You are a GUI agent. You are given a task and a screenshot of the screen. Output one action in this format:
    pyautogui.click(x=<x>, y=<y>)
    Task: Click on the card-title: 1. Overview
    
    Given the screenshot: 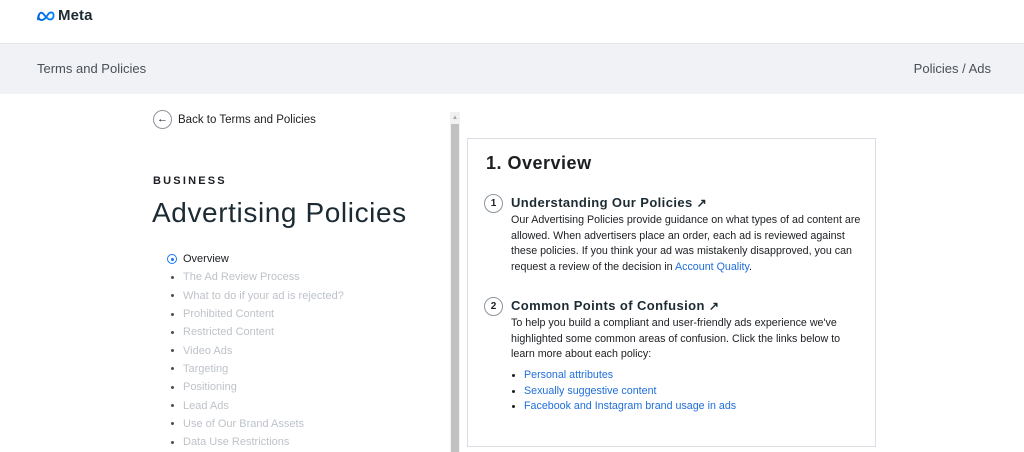 What is the action you would take?
    pyautogui.click(x=539, y=163)
    